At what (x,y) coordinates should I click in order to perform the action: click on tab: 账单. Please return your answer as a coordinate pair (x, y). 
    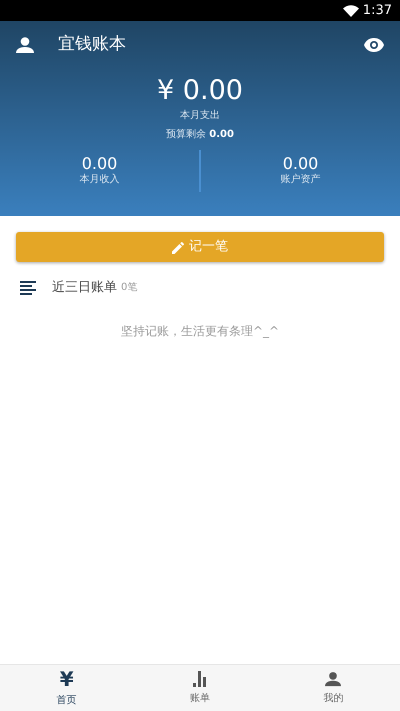
    Looking at the image, I should click on (200, 688).